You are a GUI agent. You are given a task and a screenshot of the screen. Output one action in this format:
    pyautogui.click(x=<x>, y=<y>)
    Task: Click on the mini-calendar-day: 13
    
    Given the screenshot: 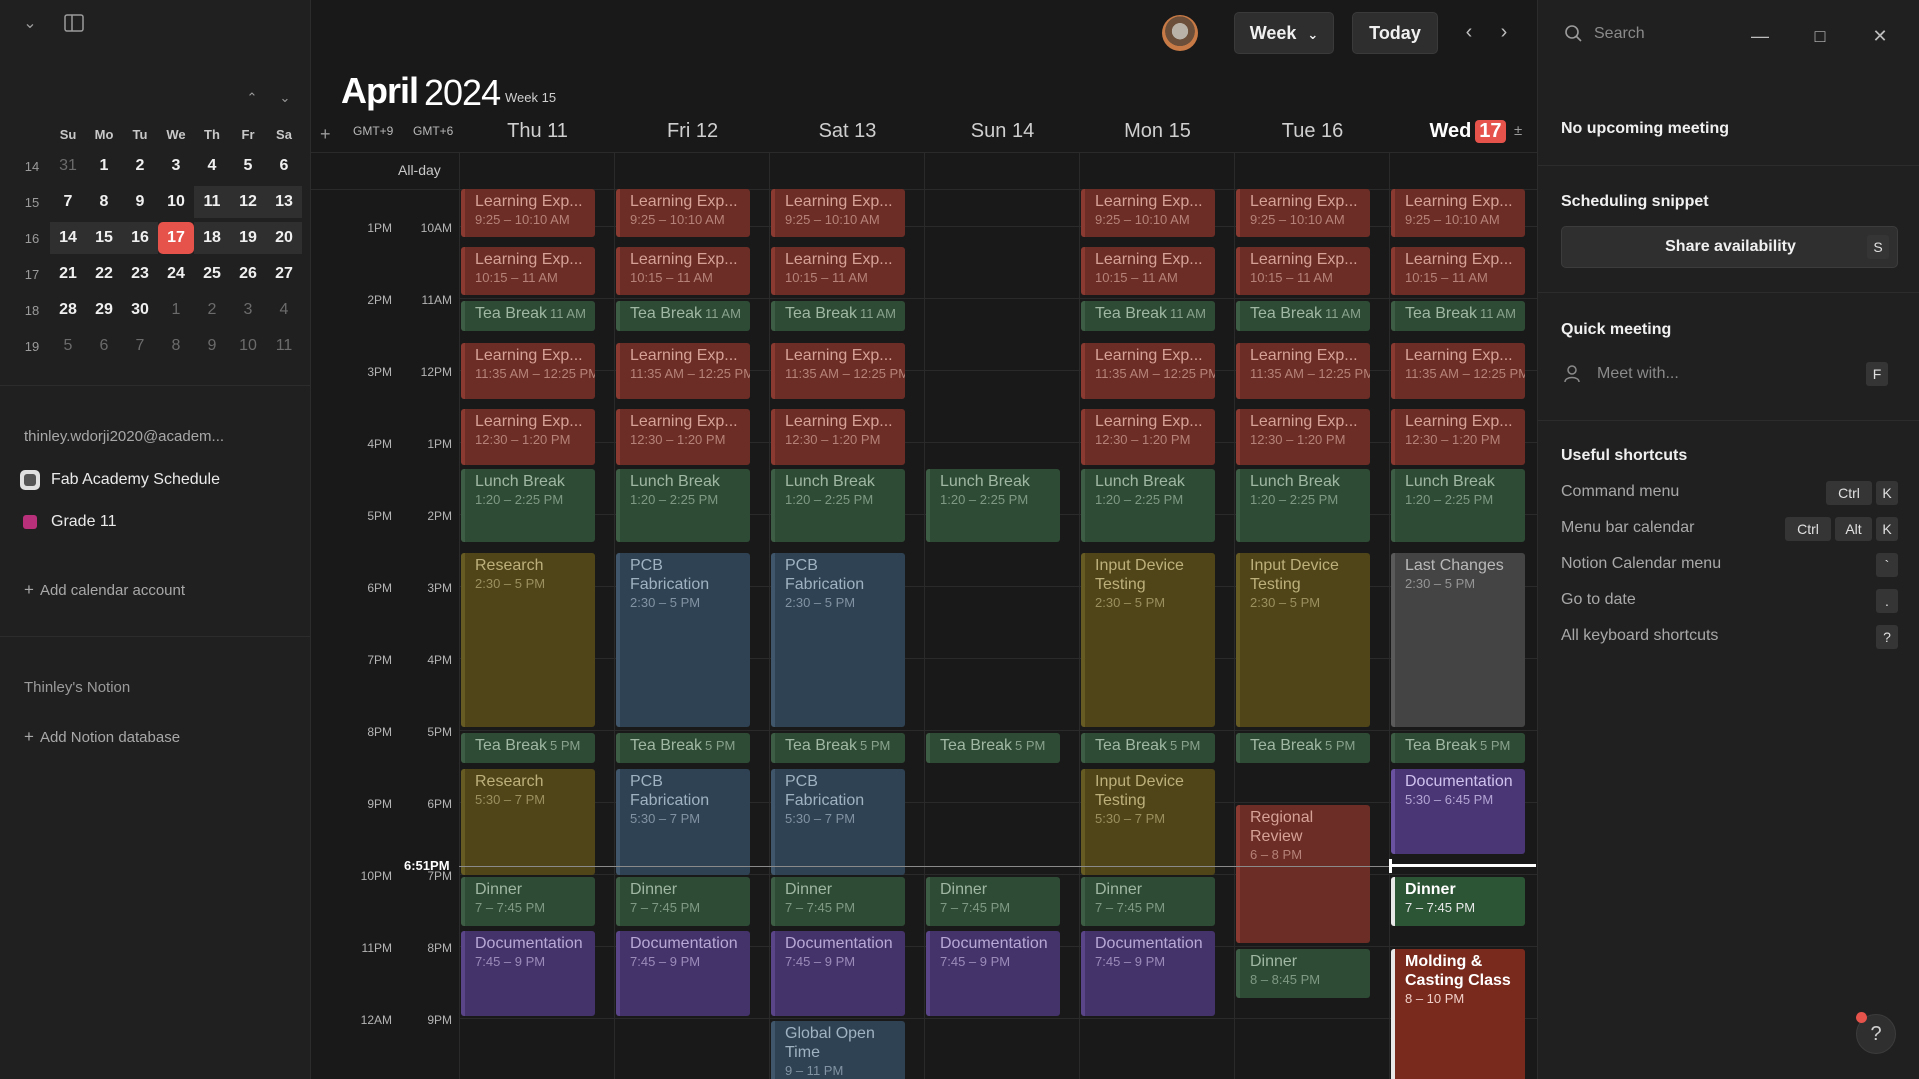 What is the action you would take?
    pyautogui.click(x=284, y=202)
    